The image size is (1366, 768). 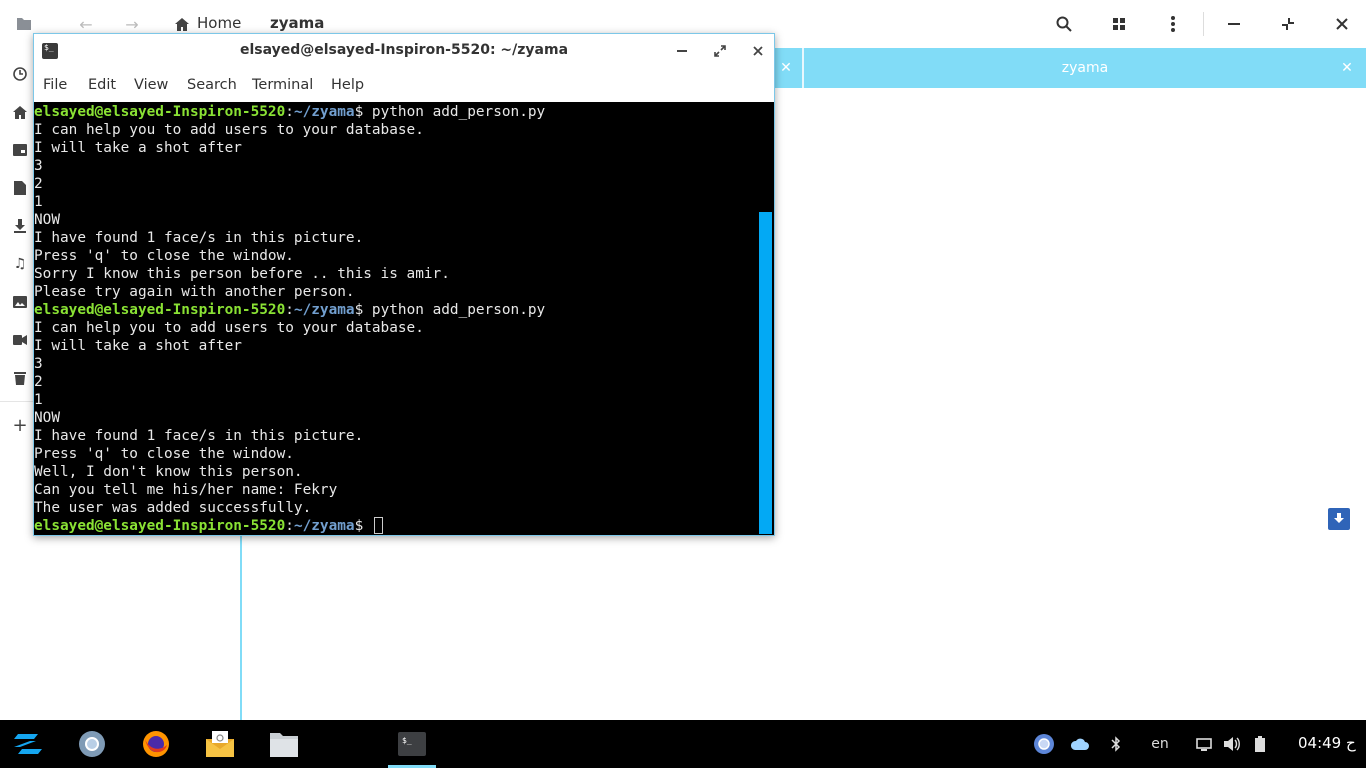 What do you see at coordinates (1288, 24) in the screenshot?
I see `restore-icon` at bounding box center [1288, 24].